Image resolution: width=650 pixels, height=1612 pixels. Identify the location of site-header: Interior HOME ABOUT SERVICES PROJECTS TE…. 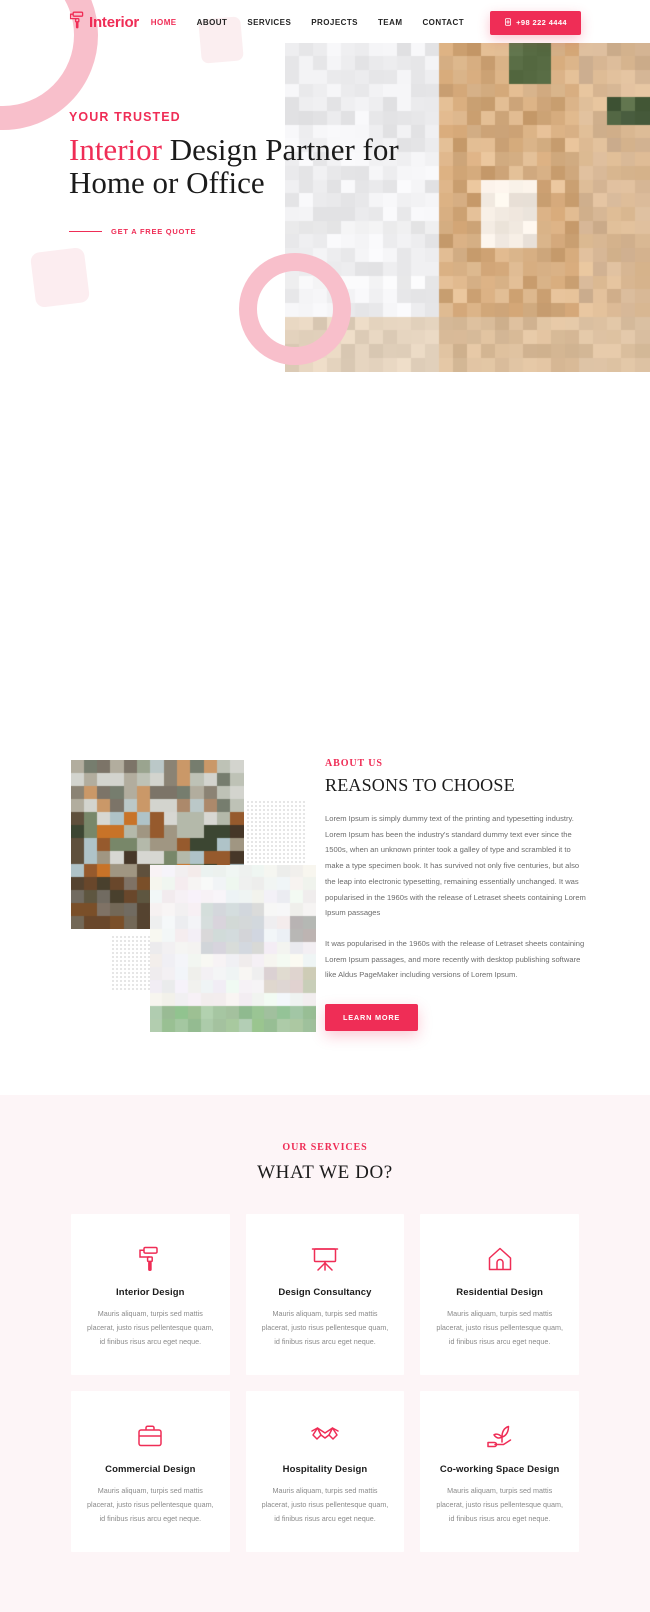
(325, 22).